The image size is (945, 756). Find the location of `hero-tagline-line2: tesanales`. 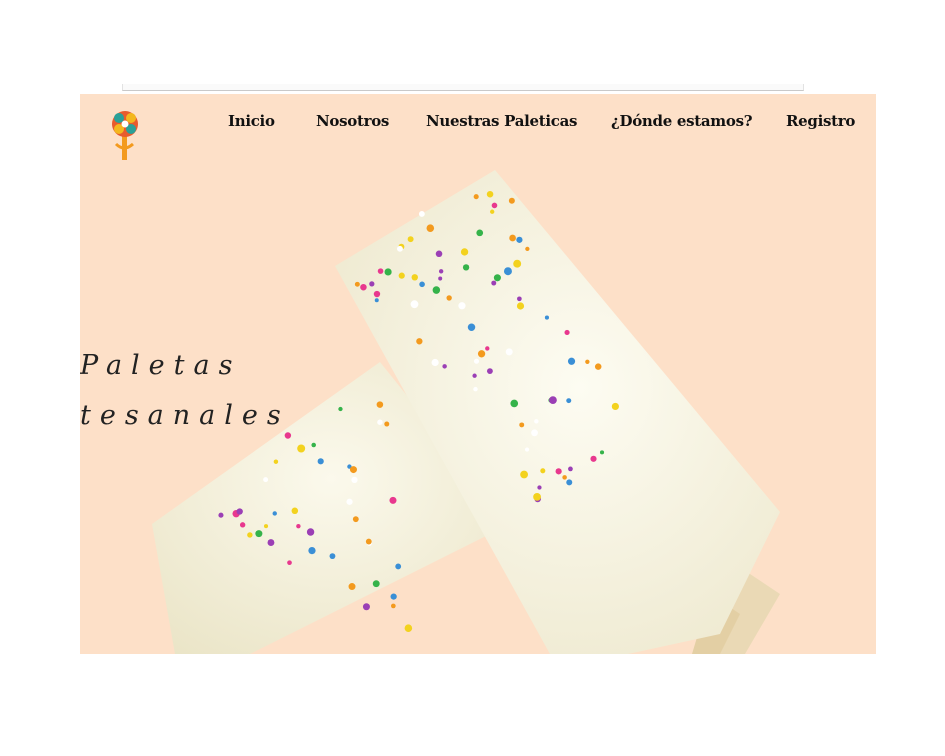

hero-tagline-line2: tesanales is located at coordinates (185, 415).